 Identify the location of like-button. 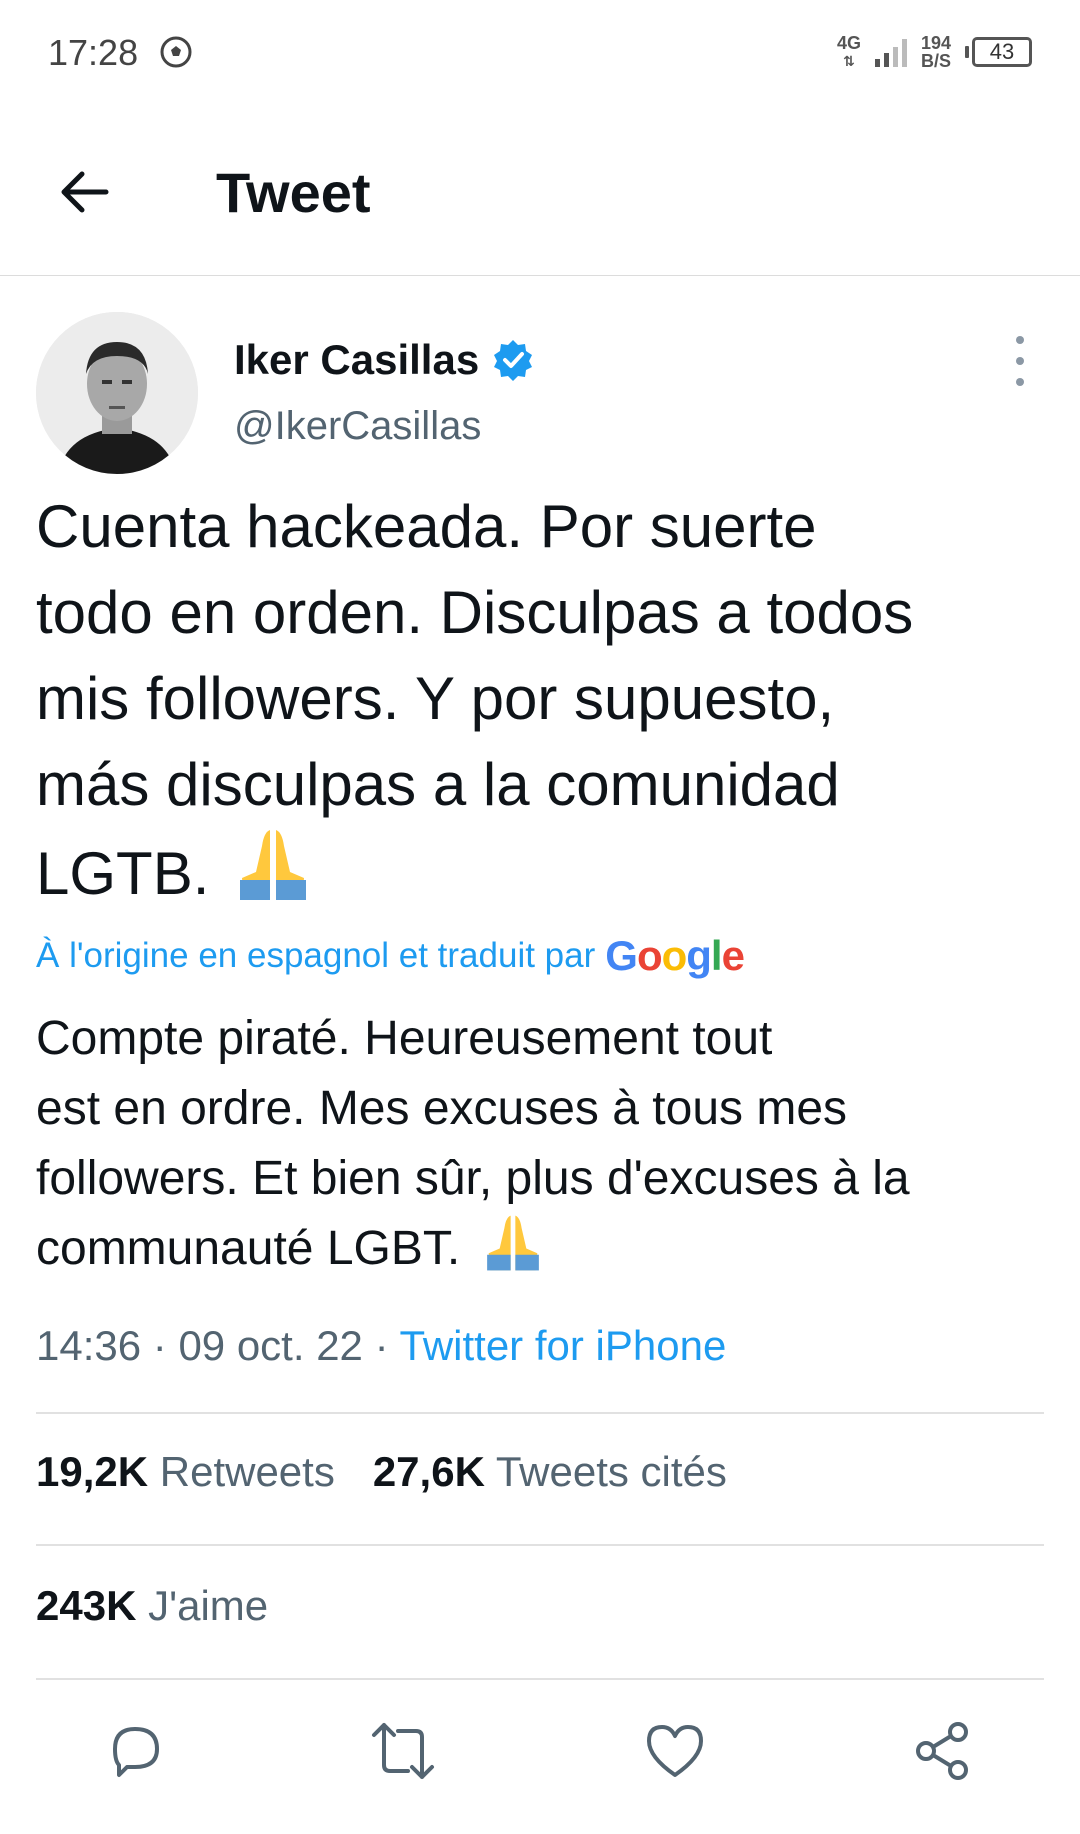
(675, 1751).